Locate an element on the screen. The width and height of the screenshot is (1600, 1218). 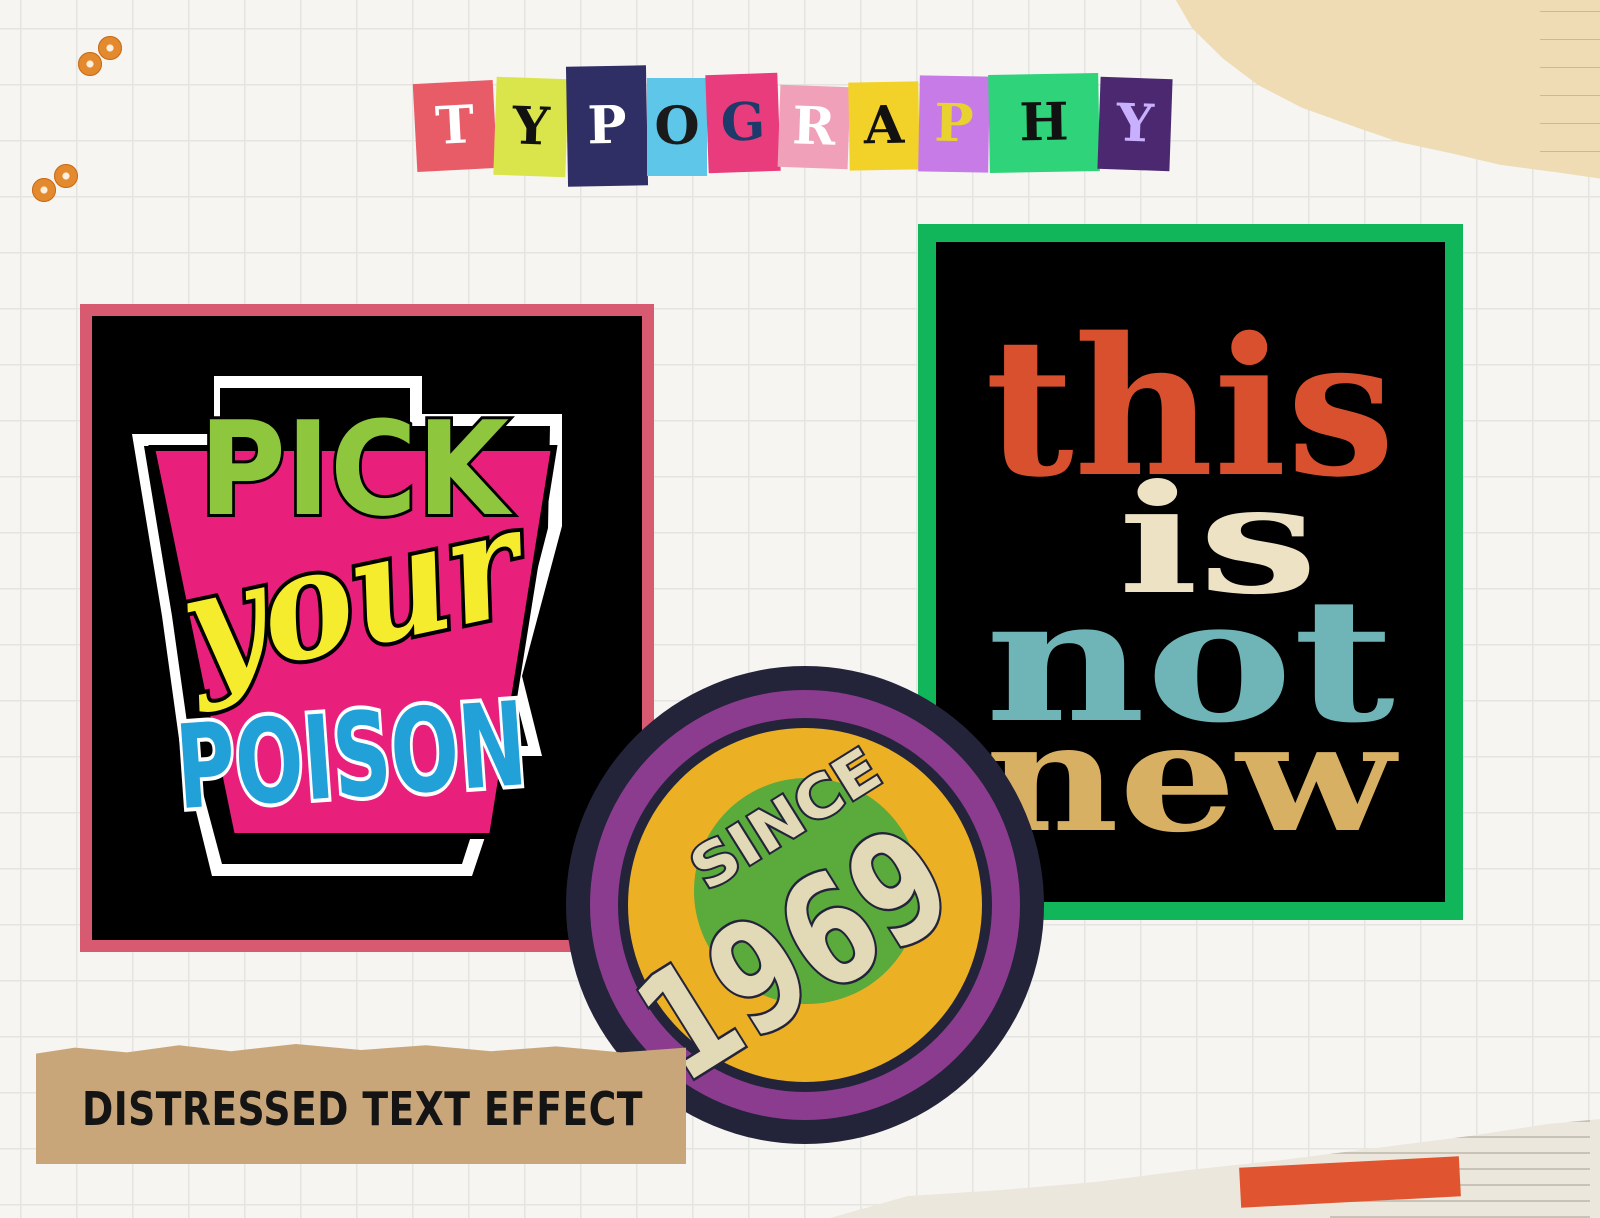
masking-tape: DISTRESSED TEXT EFFECT is located at coordinates (361, 1104).